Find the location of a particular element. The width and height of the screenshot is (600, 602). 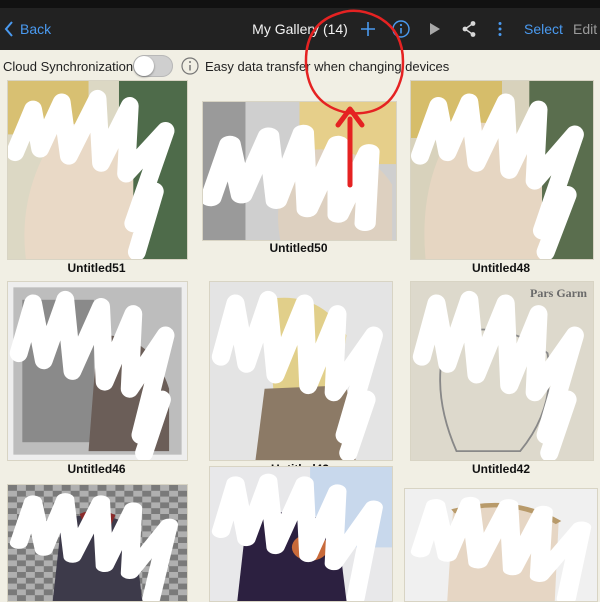

gallery-item: Untitled46 is located at coordinates (97, 379).